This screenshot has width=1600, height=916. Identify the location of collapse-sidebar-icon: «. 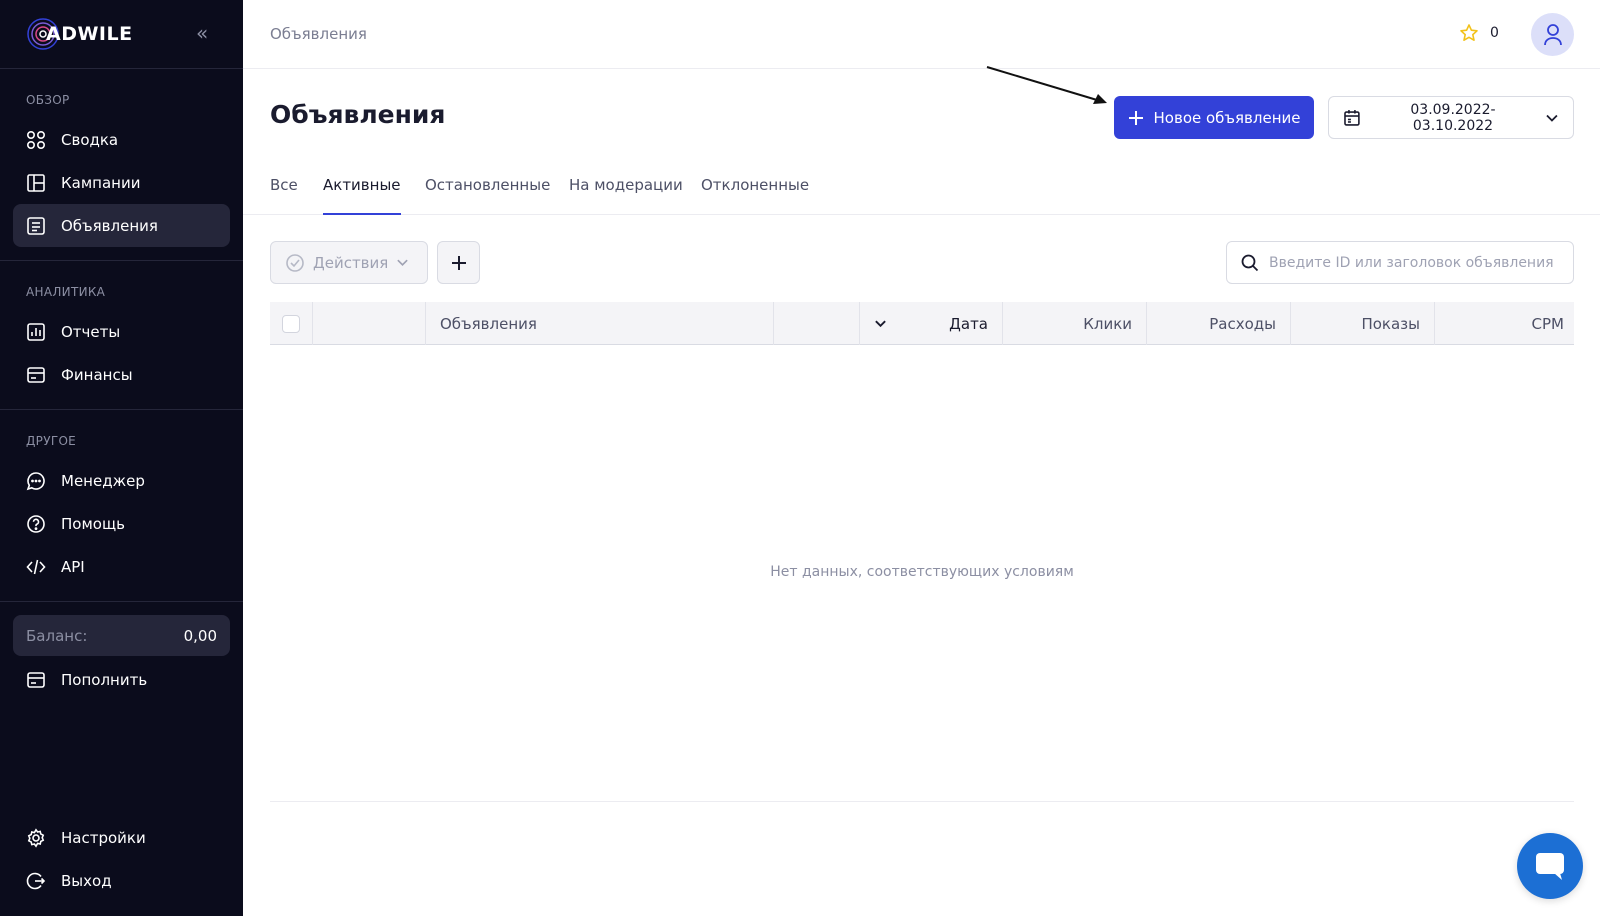
(207, 33).